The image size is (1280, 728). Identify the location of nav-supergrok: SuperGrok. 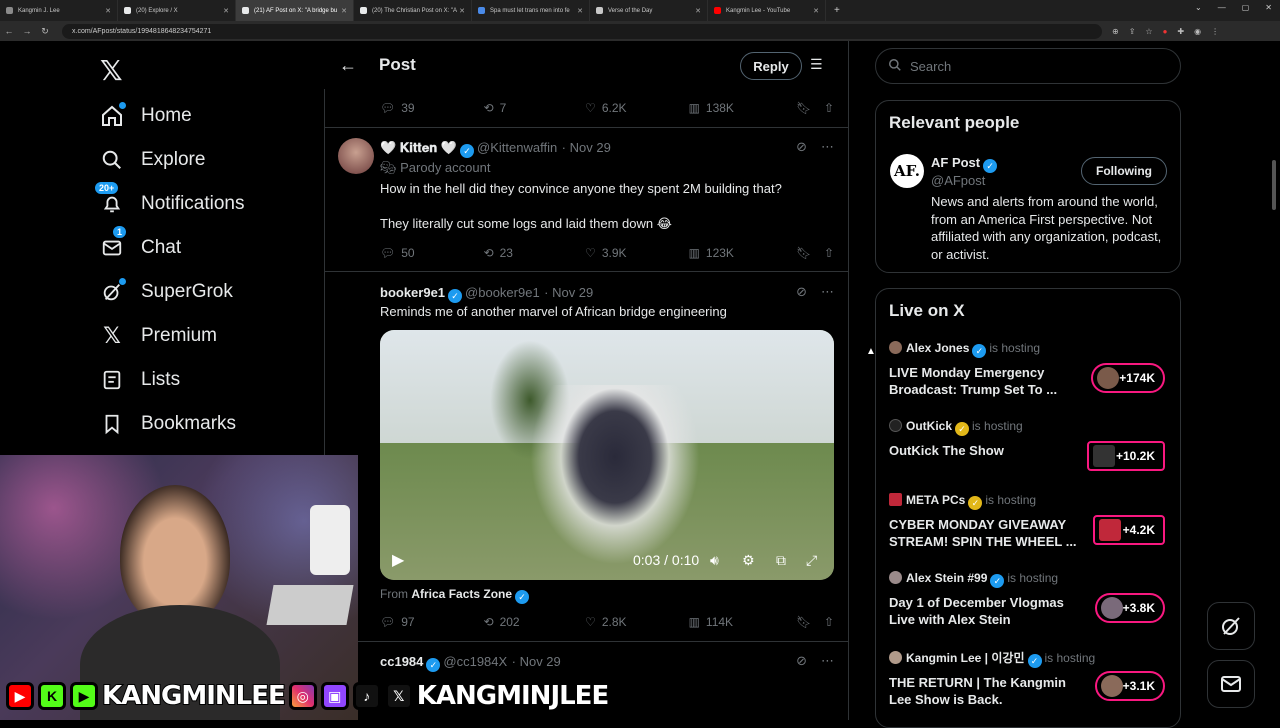
(166, 292).